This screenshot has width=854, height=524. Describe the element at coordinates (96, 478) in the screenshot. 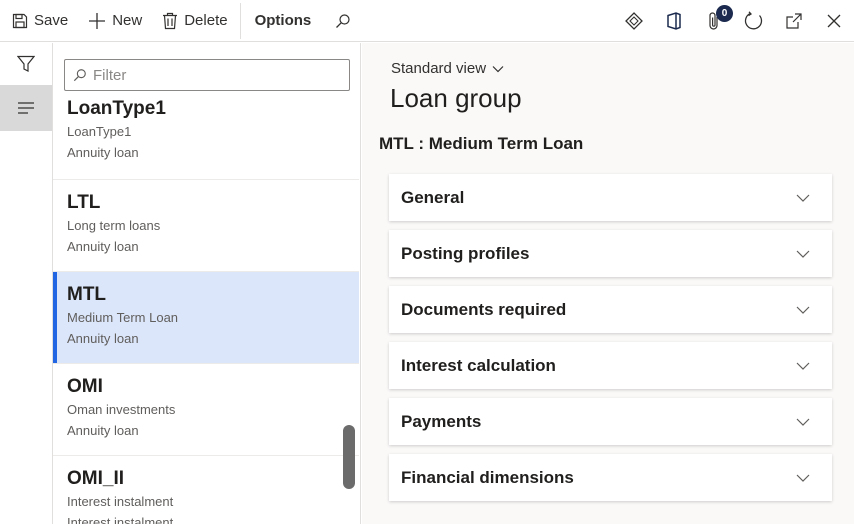

I see `list-item-title: OMI_II` at that location.